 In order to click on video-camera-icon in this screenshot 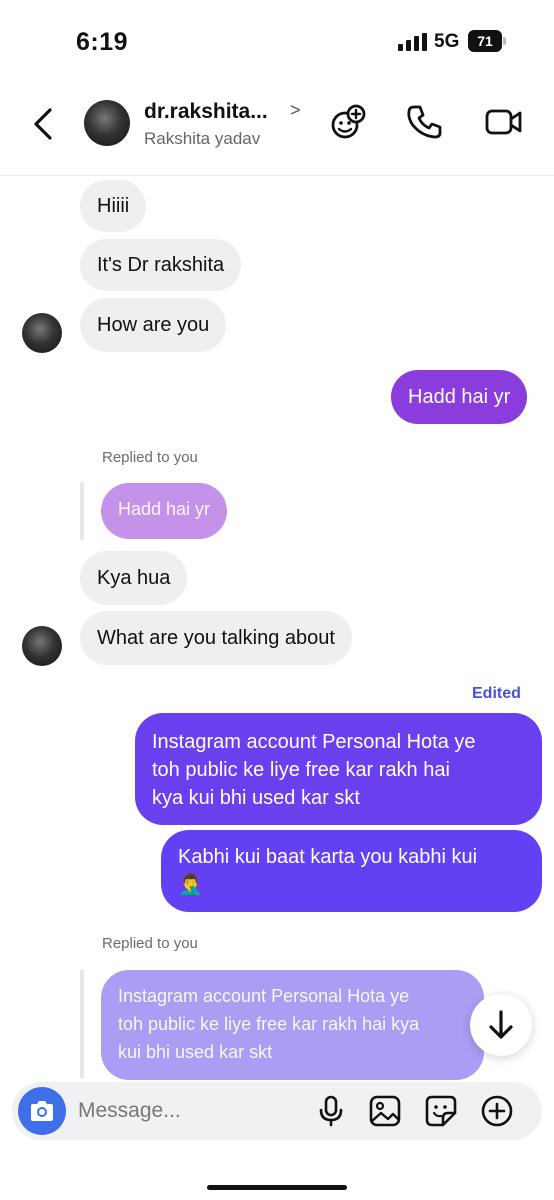, I will do `click(504, 122)`.